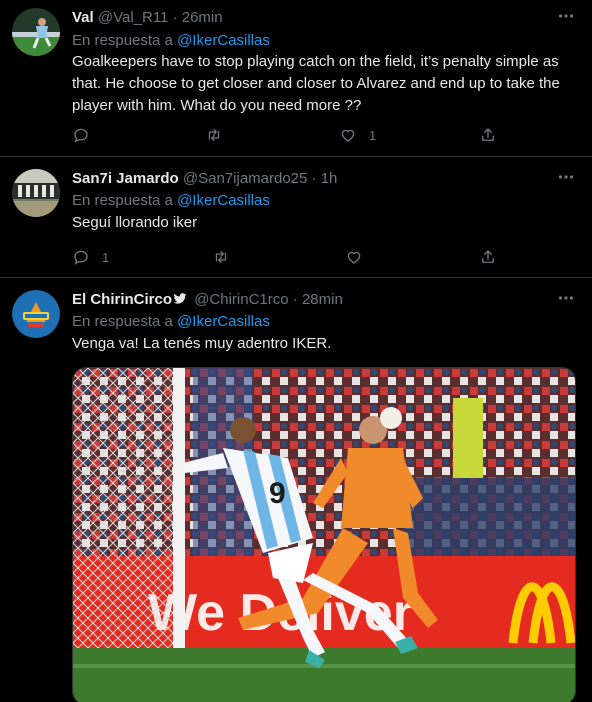 The image size is (592, 702). Describe the element at coordinates (133, 17) in the screenshot. I see `user-handle: @Val_R11` at that location.